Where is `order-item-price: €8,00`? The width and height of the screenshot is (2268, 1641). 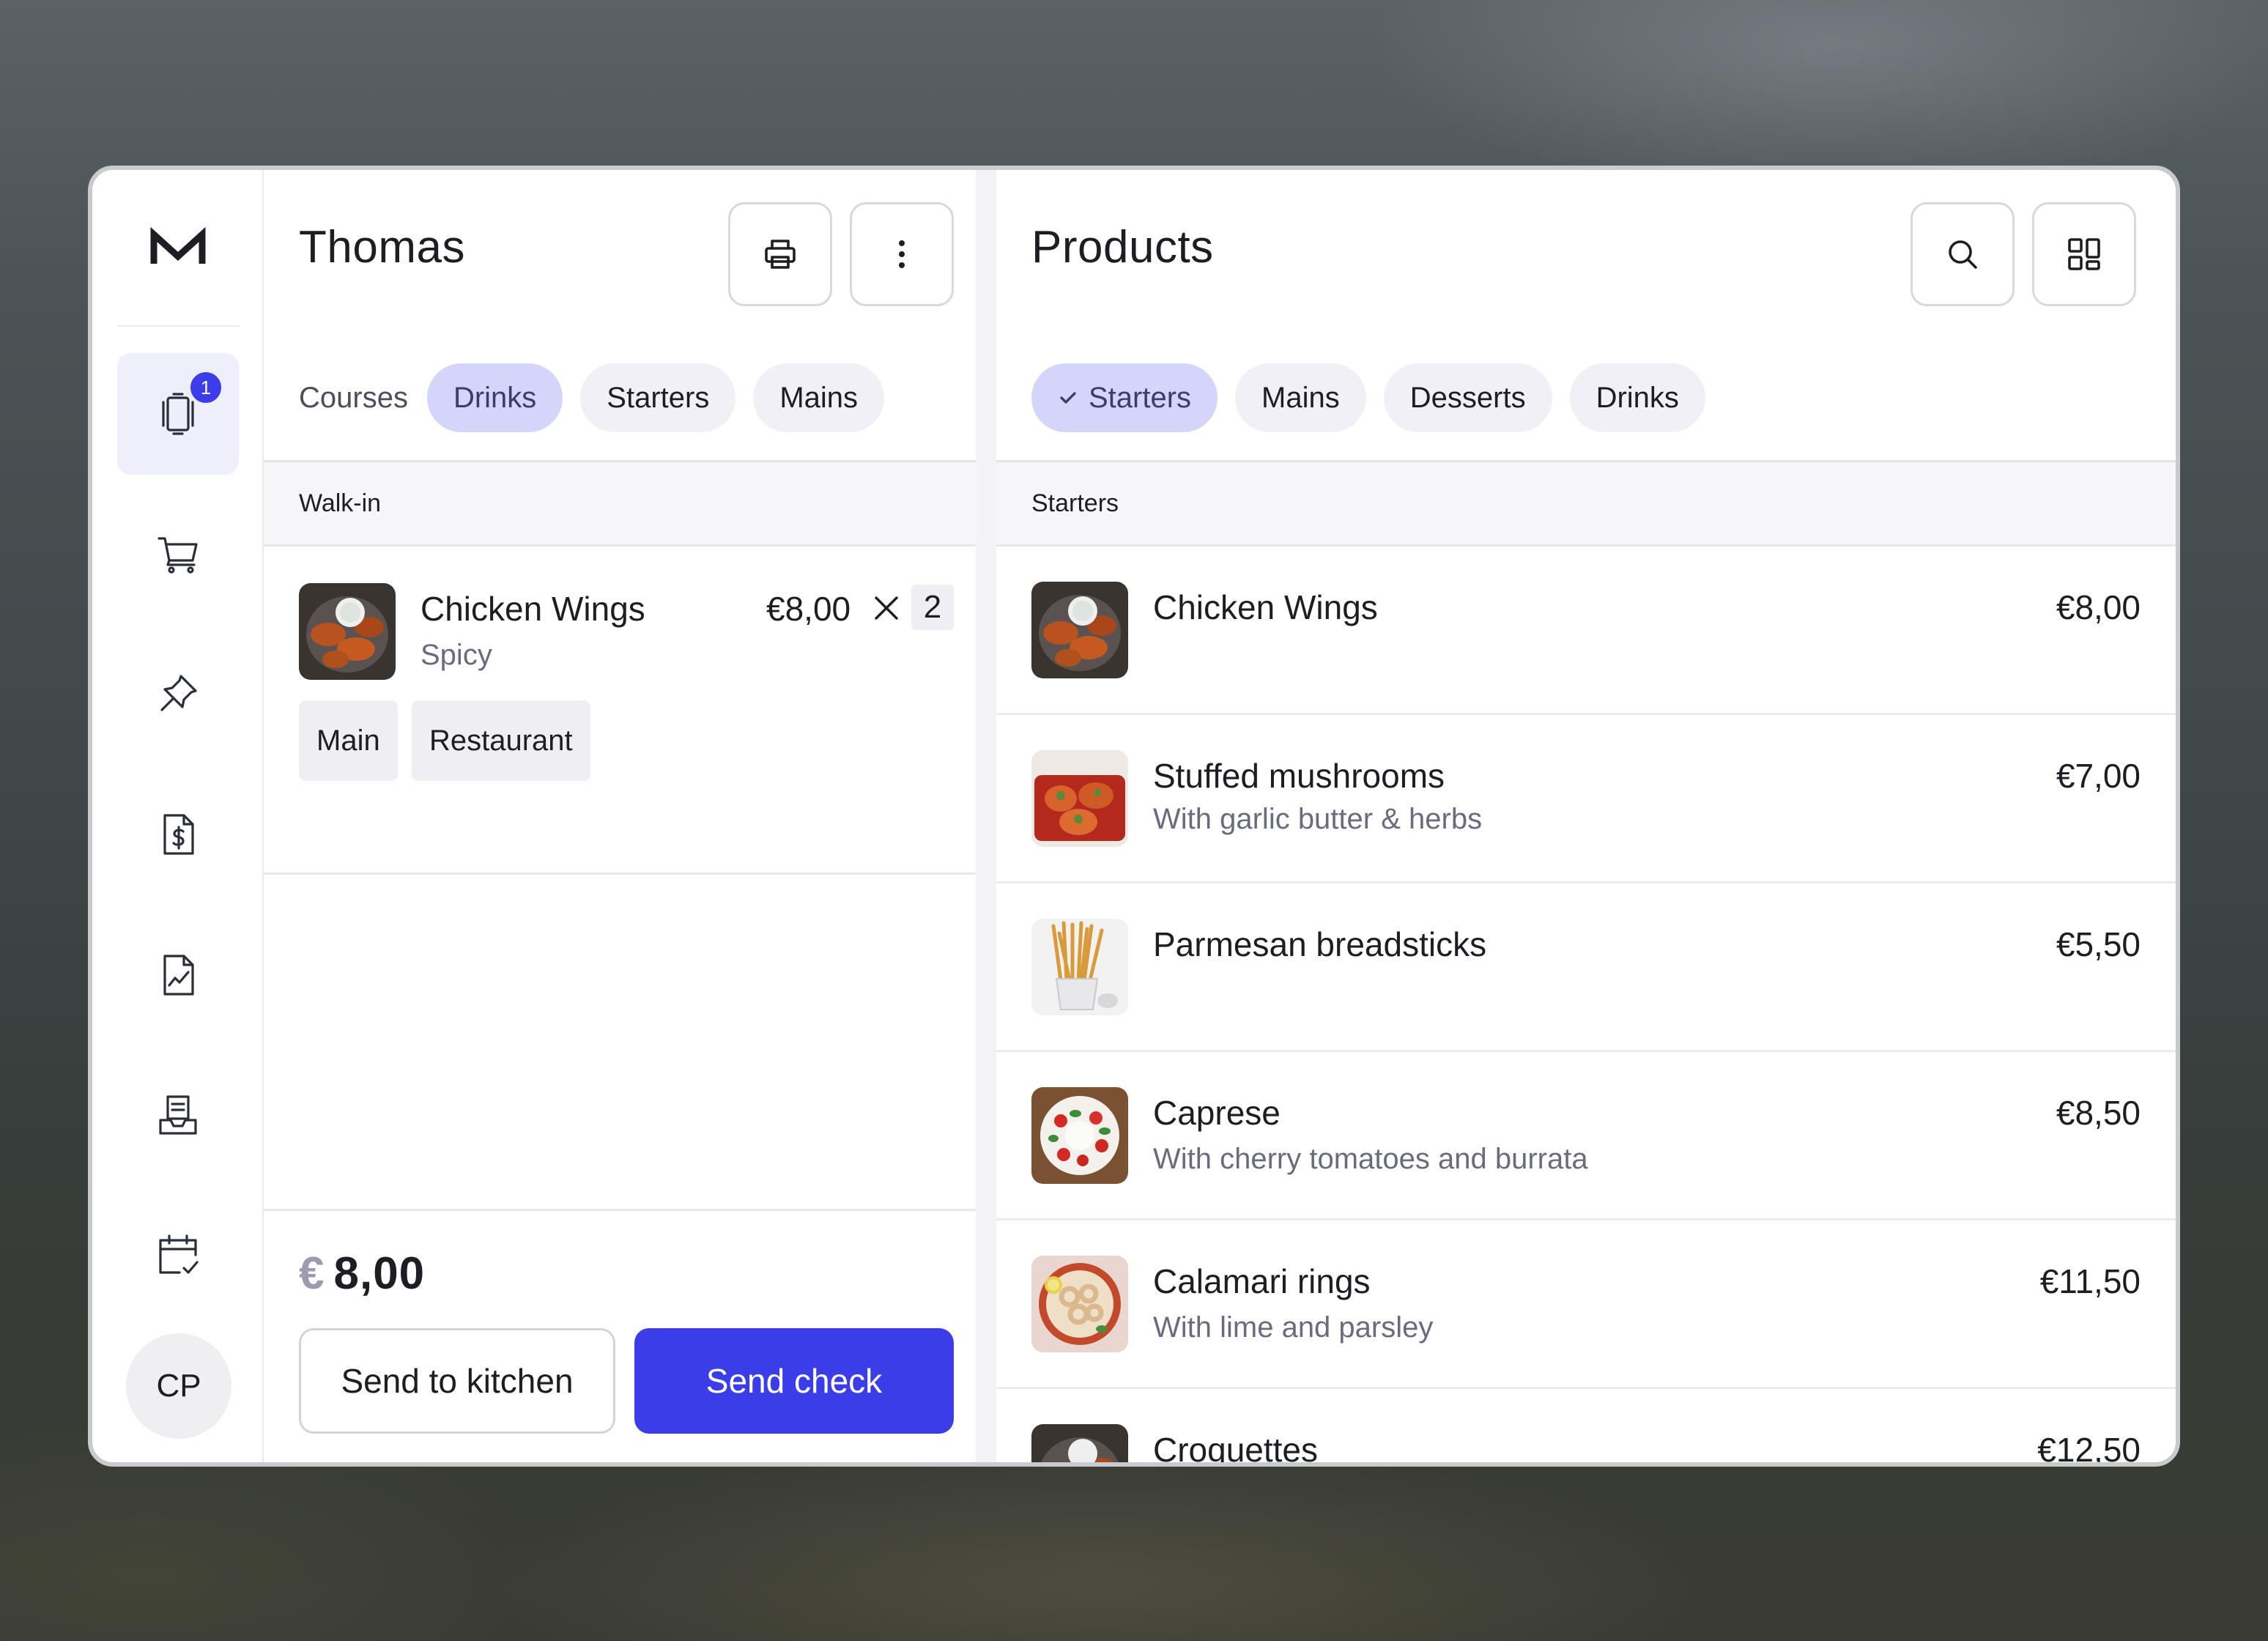
order-item-price: €8,00 is located at coordinates (808, 609).